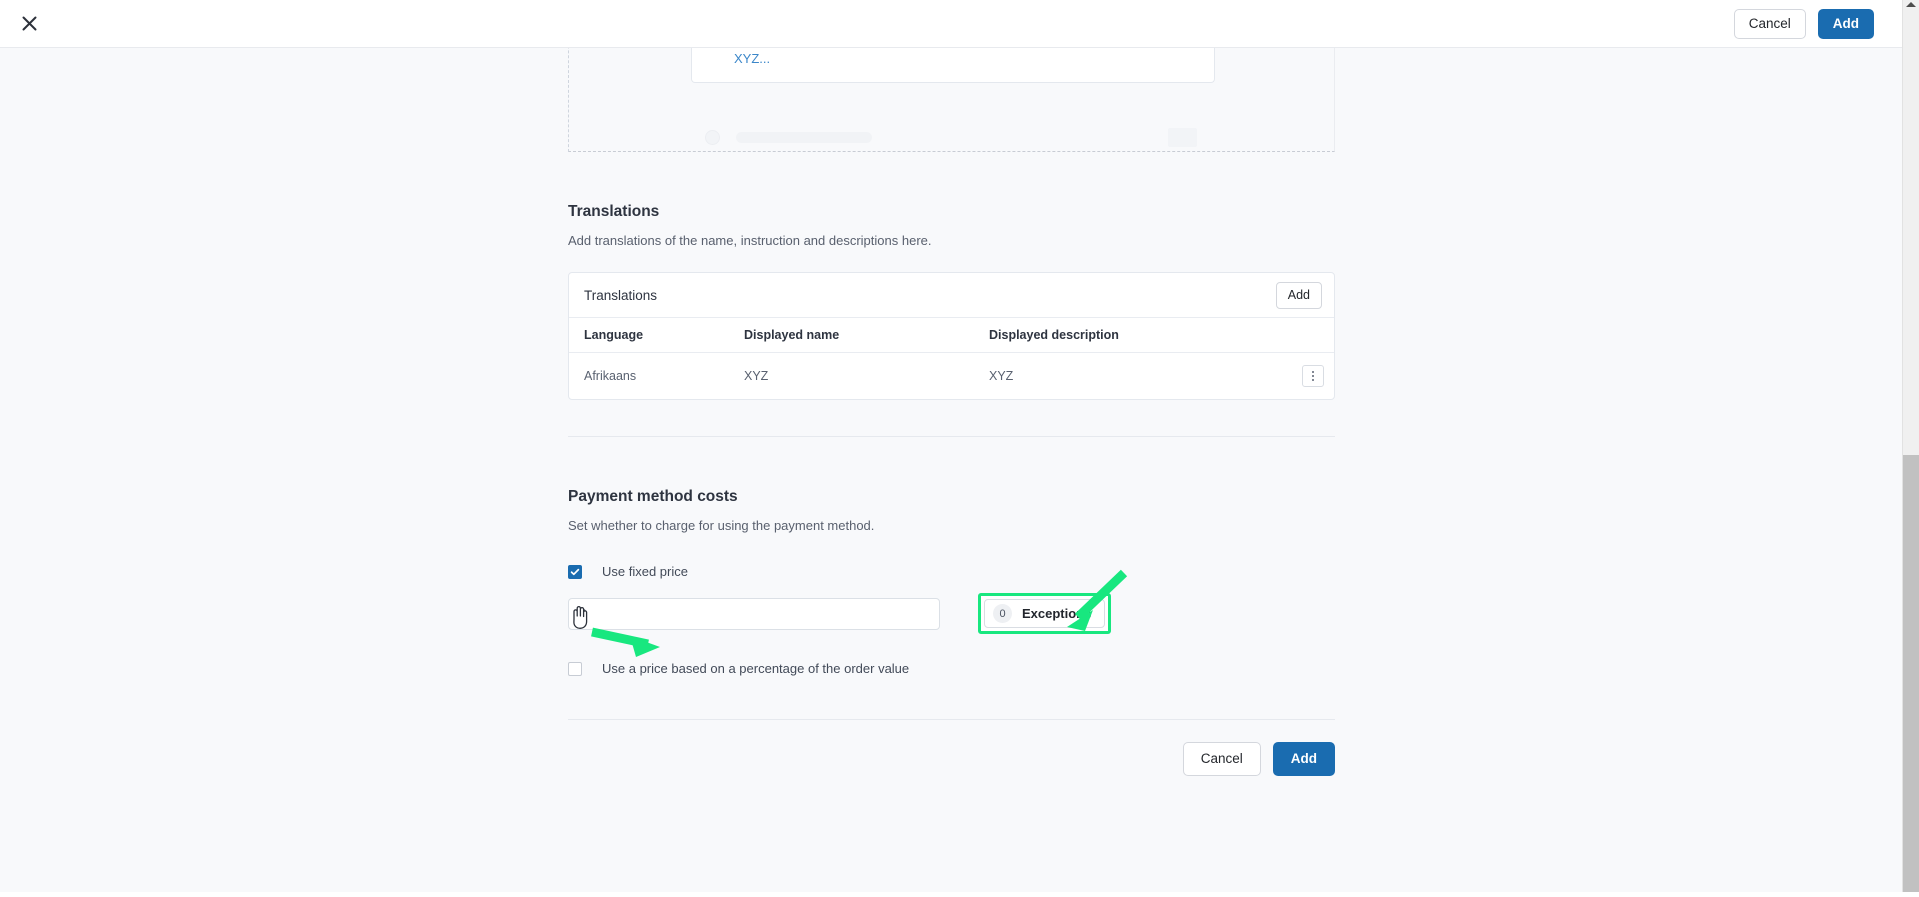  Describe the element at coordinates (1299, 295) in the screenshot. I see `add-translation-button: Add` at that location.